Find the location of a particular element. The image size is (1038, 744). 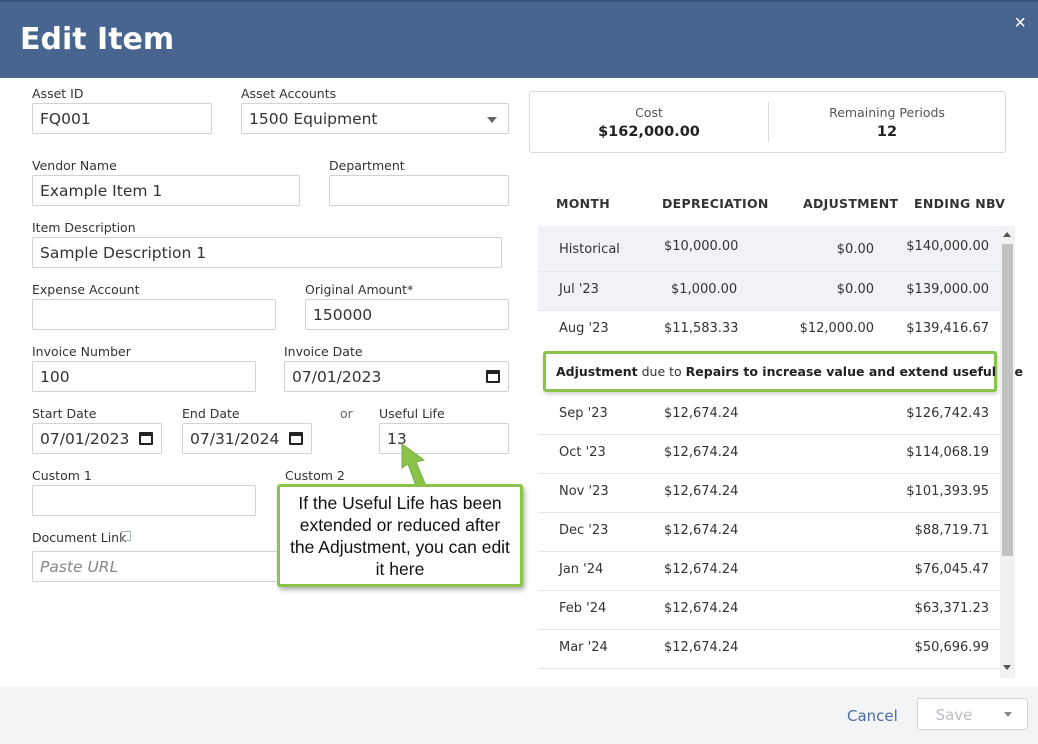

cell-ending-nbv: $101,393.95 is located at coordinates (947, 491).